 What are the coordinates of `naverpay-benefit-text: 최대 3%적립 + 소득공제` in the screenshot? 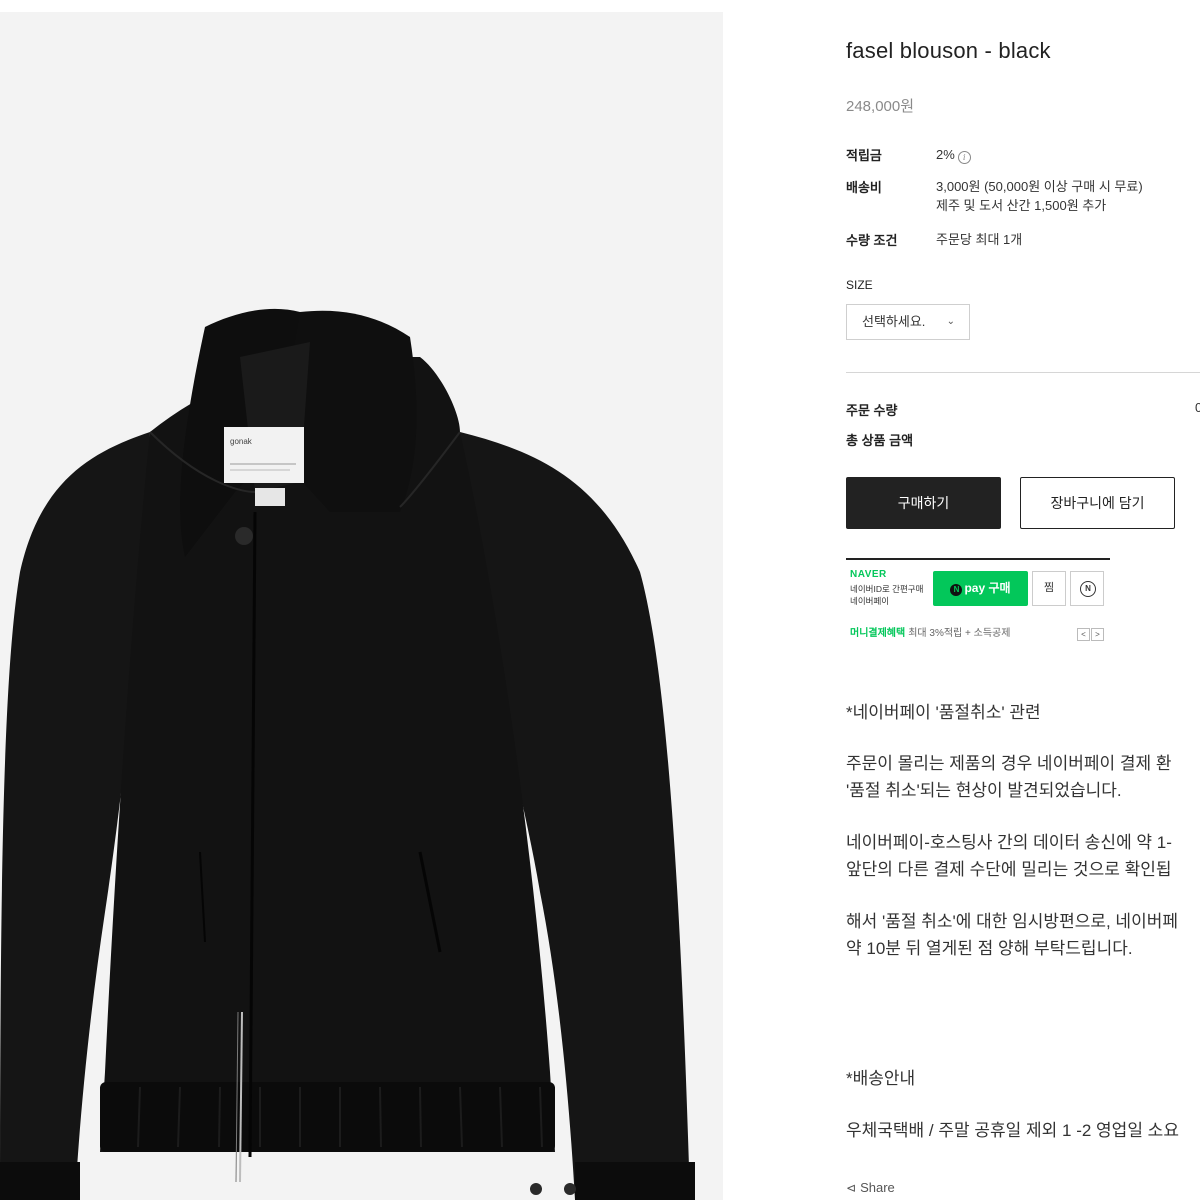 It's located at (959, 633).